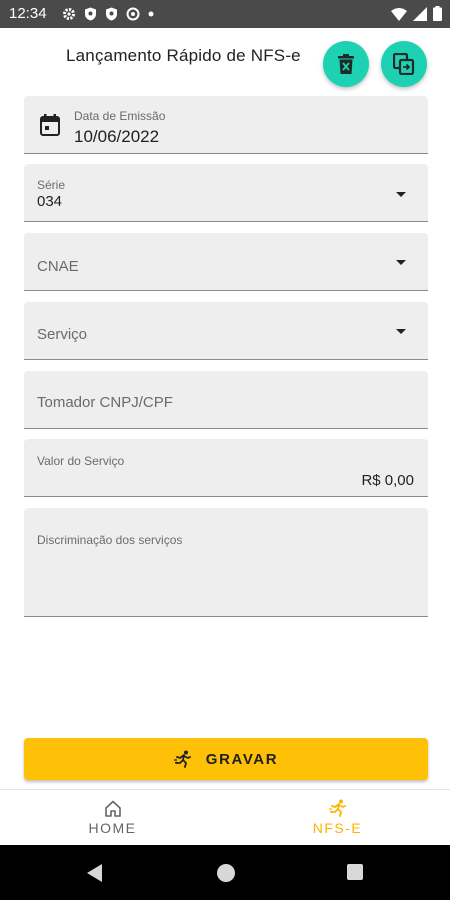 Image resolution: width=450 pixels, height=900 pixels. Describe the element at coordinates (112, 808) in the screenshot. I see `home-icon` at that location.